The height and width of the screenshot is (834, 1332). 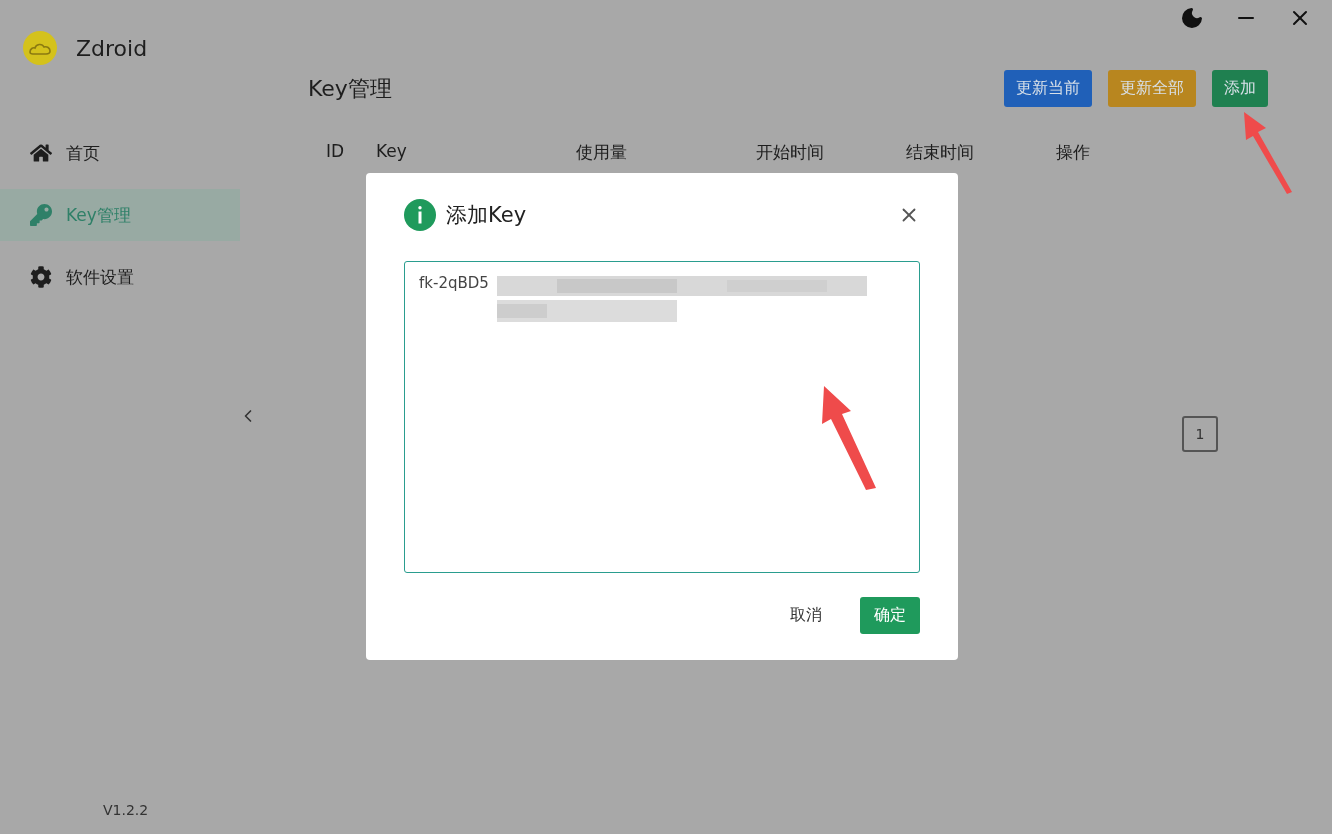 What do you see at coordinates (487, 215) in the screenshot?
I see `dialog-title: 添加Key` at bounding box center [487, 215].